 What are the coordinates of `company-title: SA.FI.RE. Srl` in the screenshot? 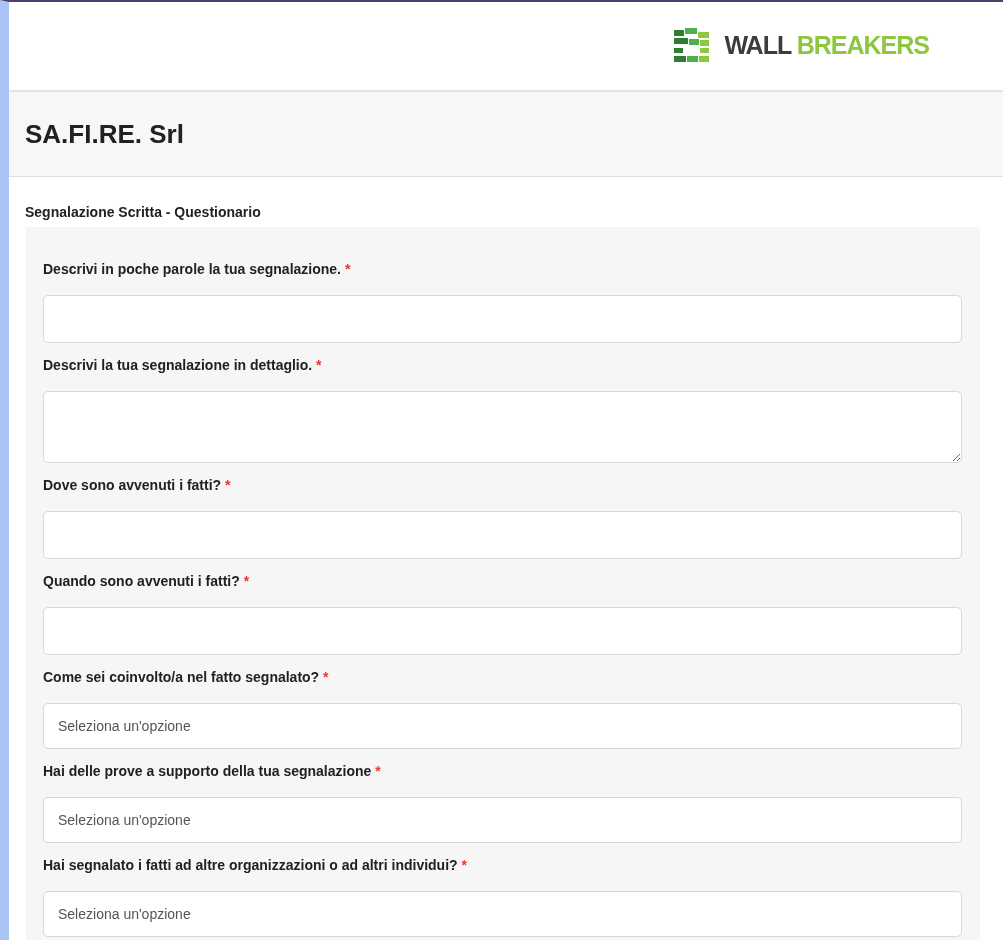 It's located at (104, 134).